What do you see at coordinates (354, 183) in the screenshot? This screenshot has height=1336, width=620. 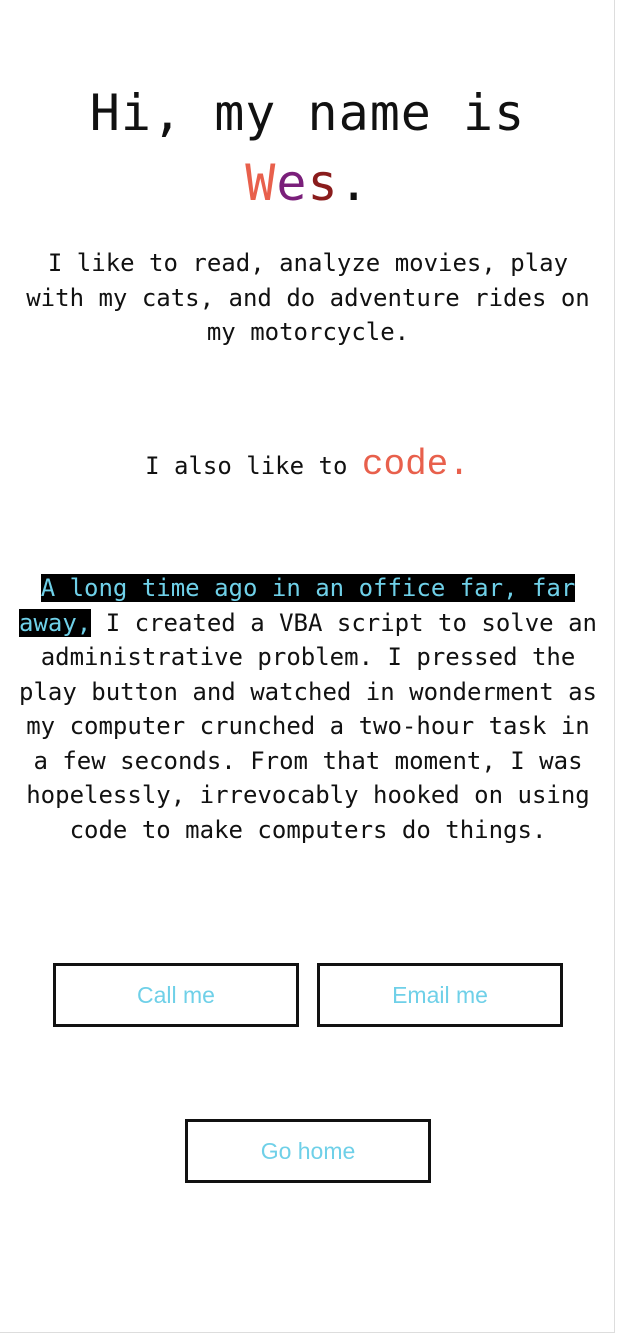 I see `name-period: .` at bounding box center [354, 183].